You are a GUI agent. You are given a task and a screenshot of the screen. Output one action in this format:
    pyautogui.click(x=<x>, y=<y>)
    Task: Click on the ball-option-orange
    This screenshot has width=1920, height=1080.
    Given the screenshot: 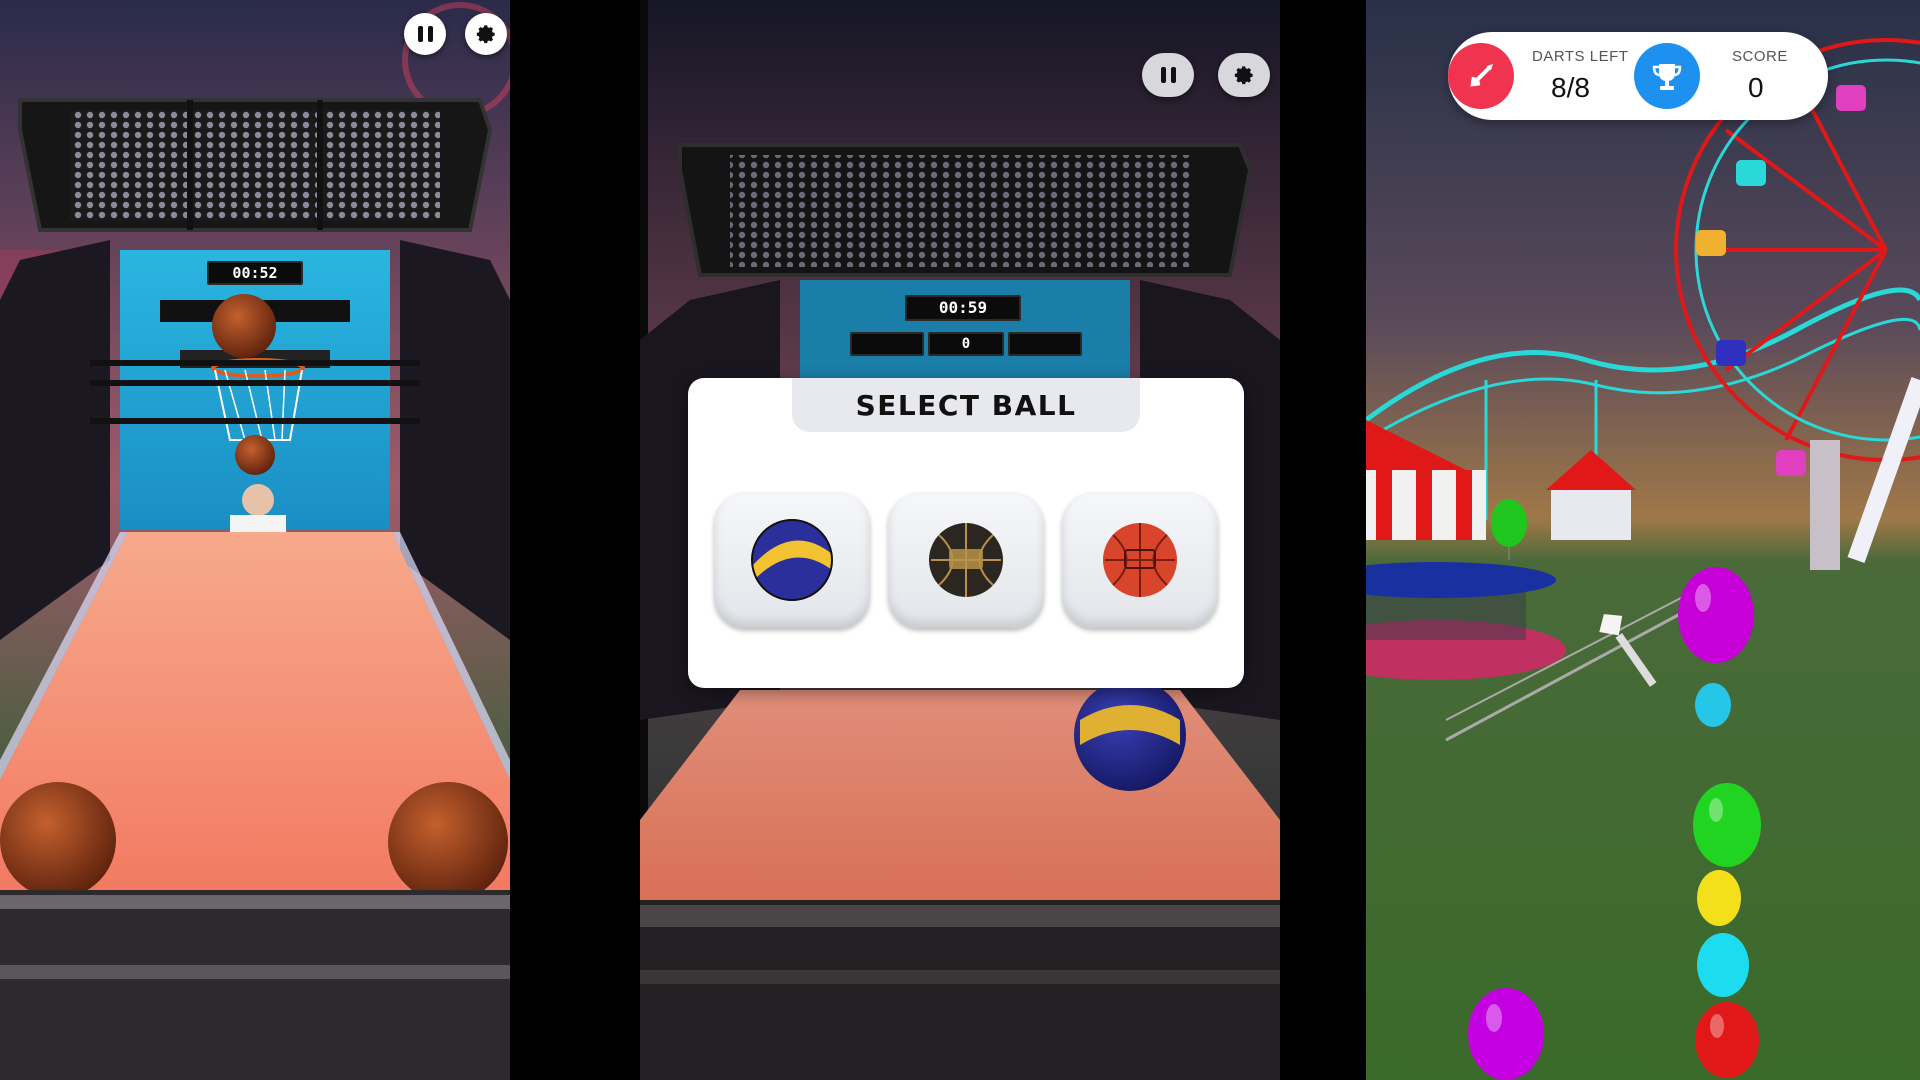 What is the action you would take?
    pyautogui.click(x=1140, y=560)
    